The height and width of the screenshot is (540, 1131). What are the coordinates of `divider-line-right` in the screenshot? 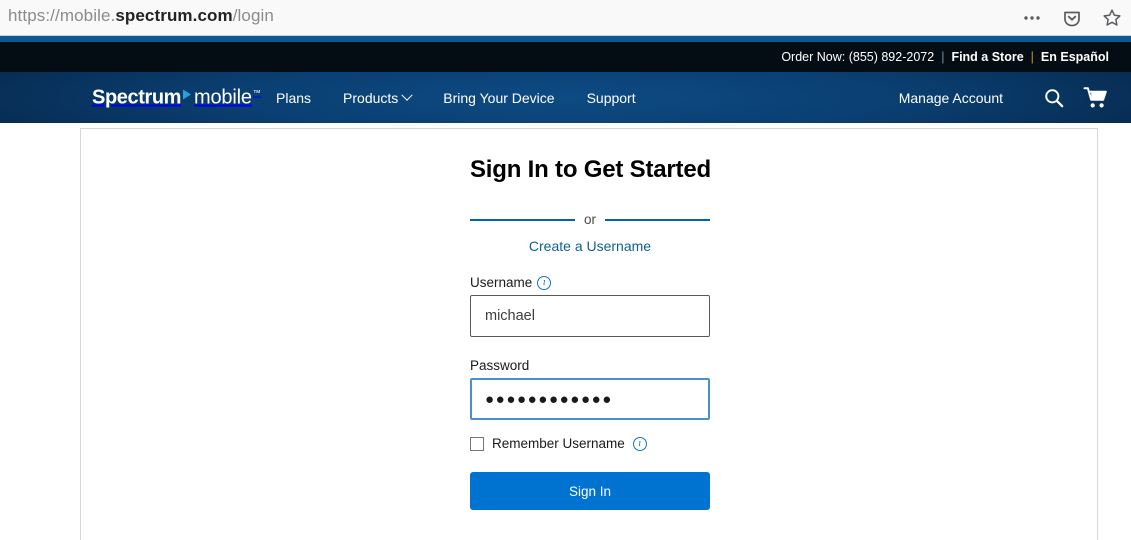 It's located at (658, 219).